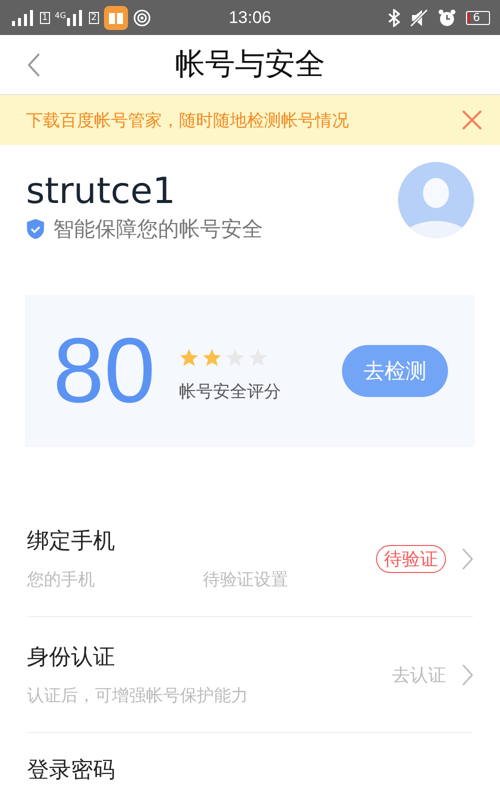  Describe the element at coordinates (157, 541) in the screenshot. I see `setting-title: 绑定手机` at that location.